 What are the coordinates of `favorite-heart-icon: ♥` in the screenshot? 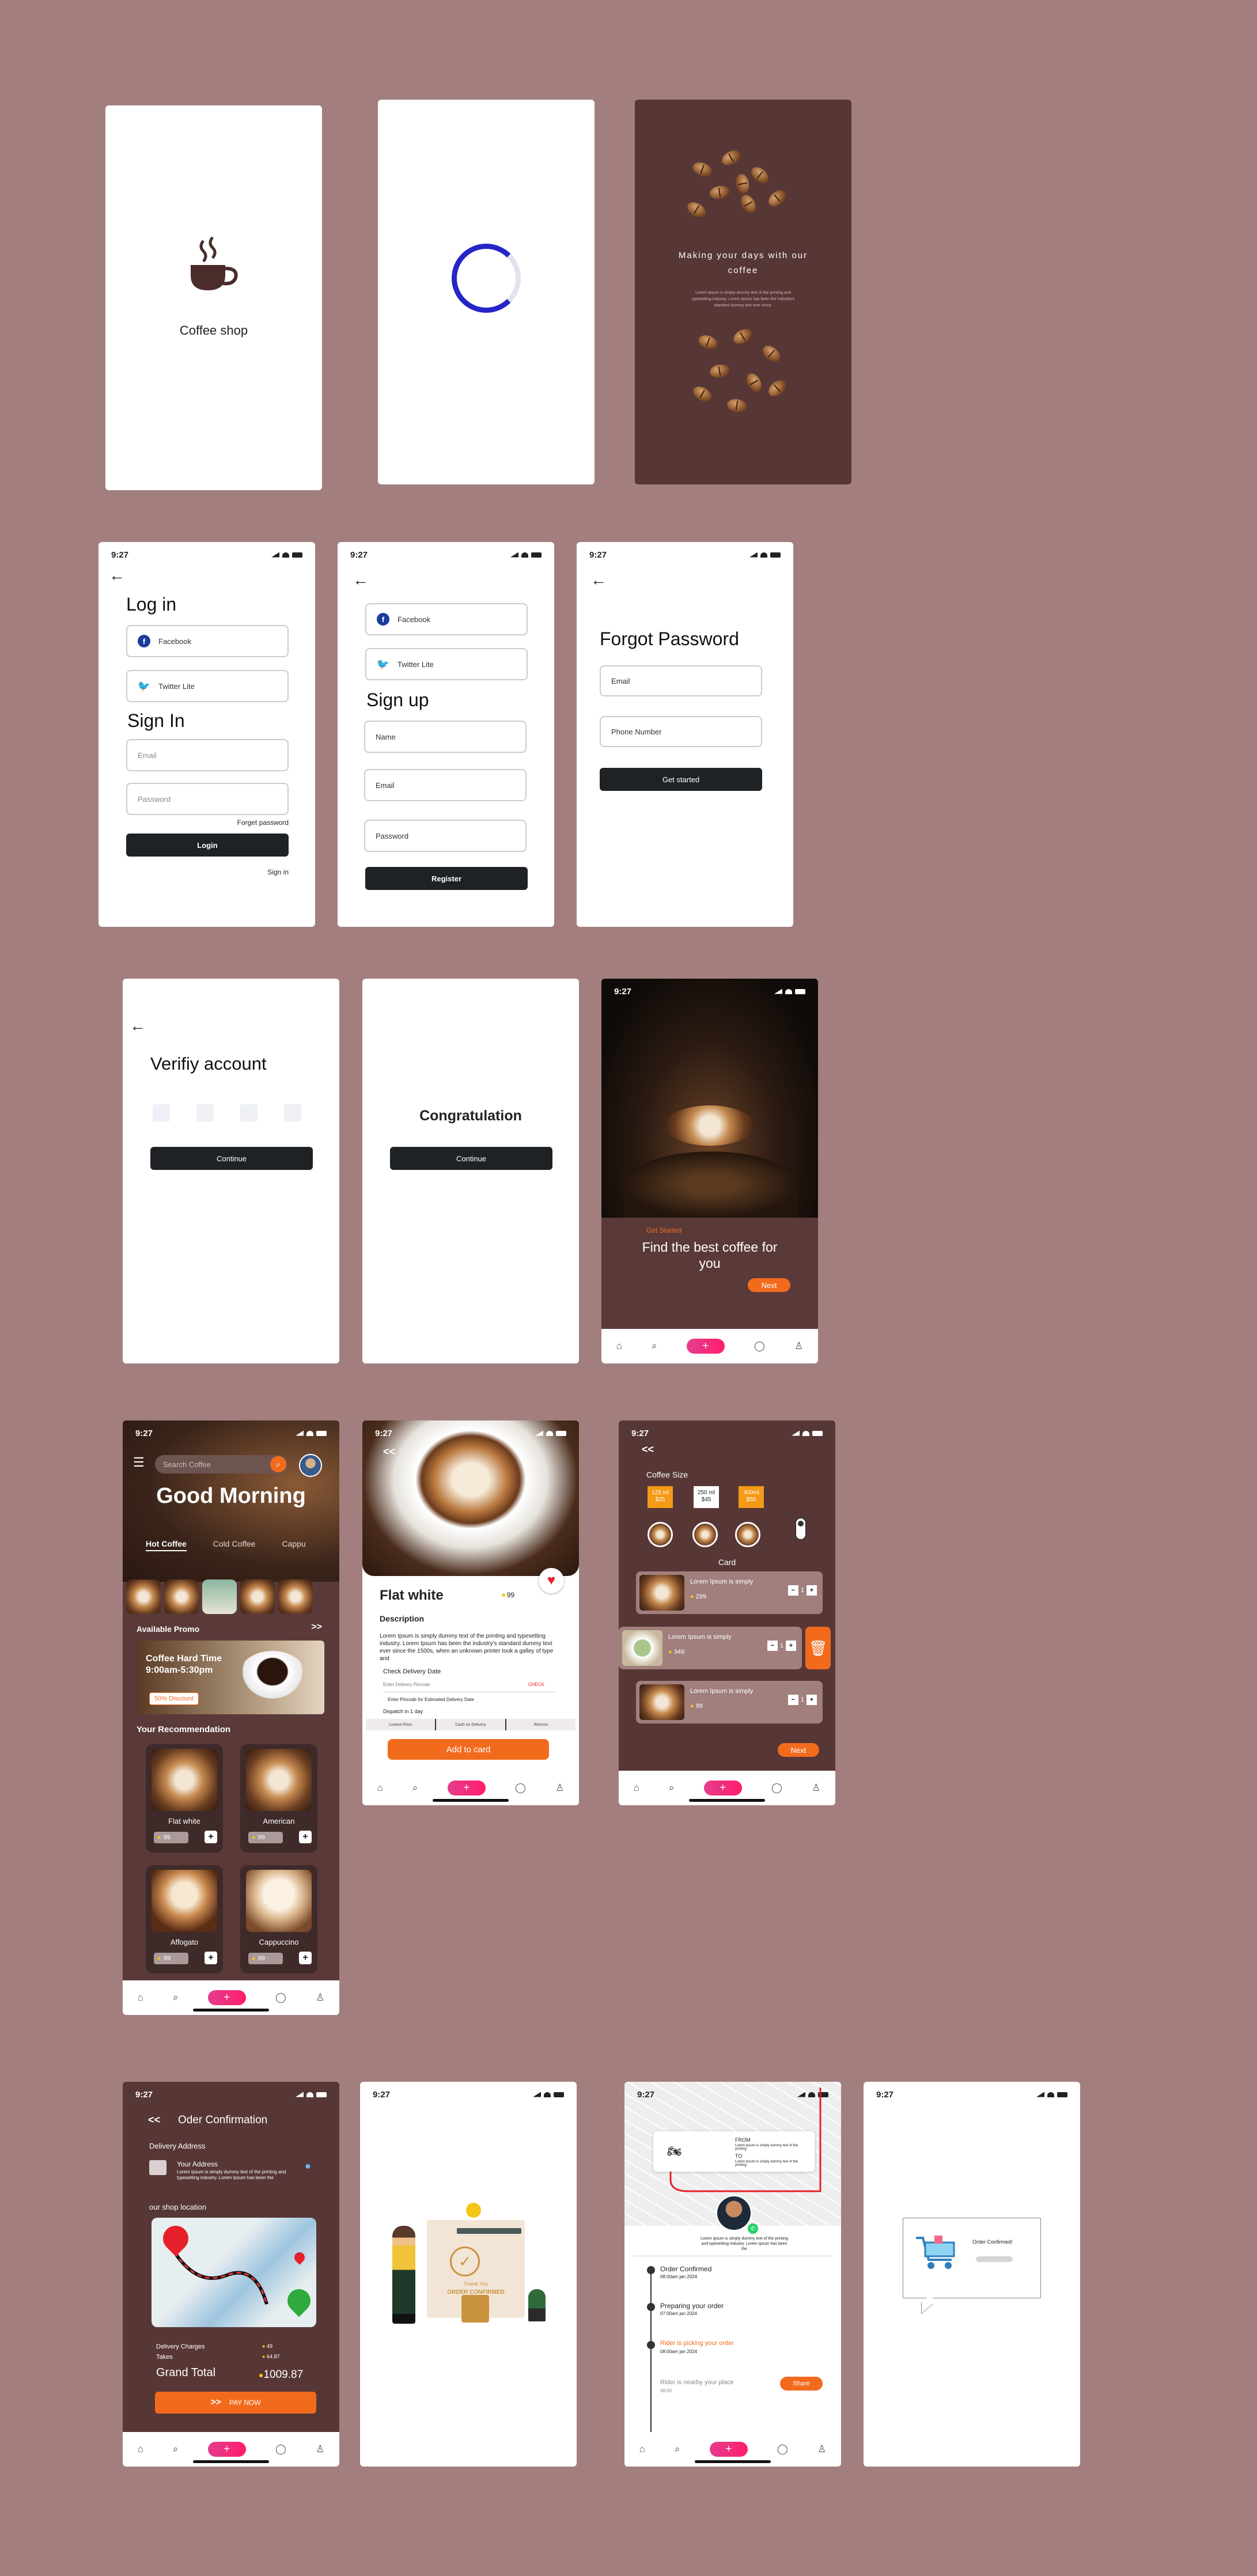 It's located at (551, 1581).